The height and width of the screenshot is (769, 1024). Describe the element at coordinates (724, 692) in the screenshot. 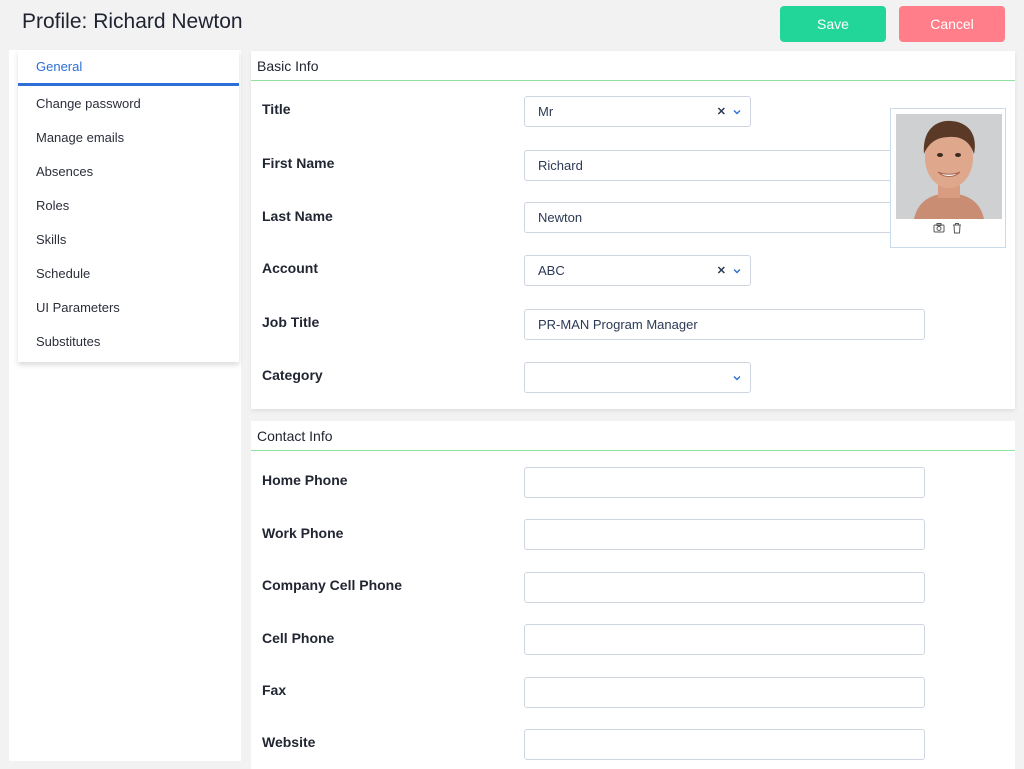

I see `fax-field` at that location.